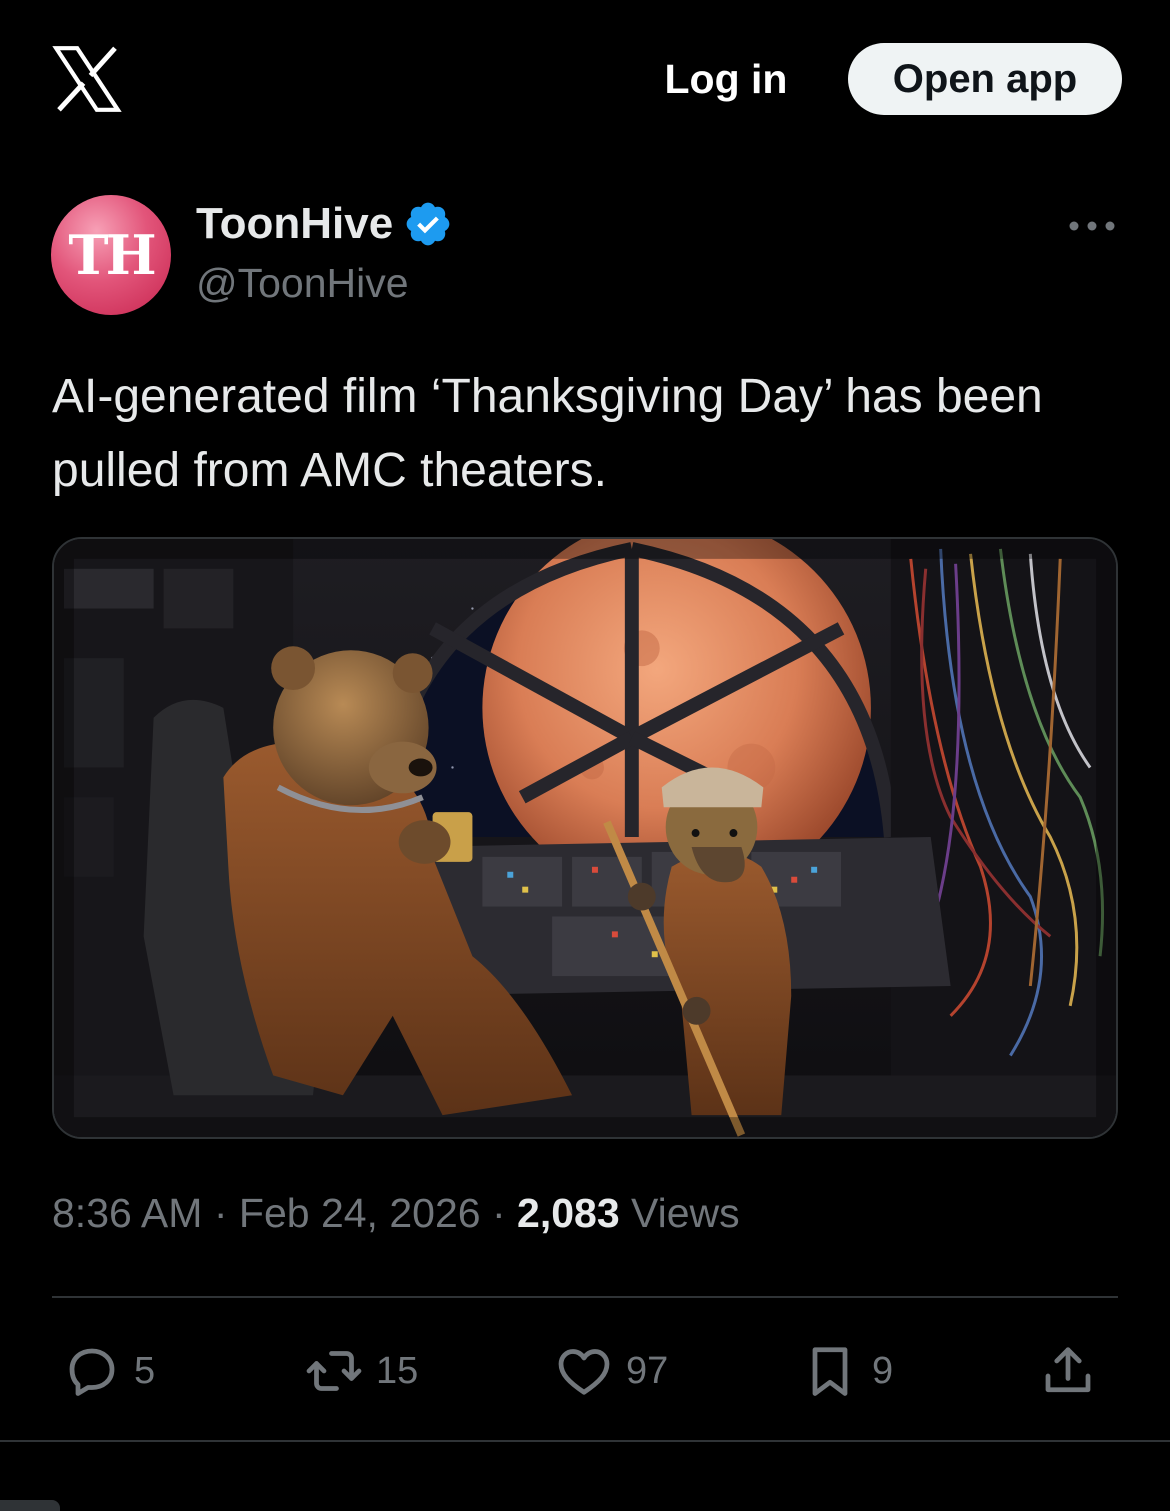 Image resolution: width=1170 pixels, height=1511 pixels. What do you see at coordinates (568, 1213) in the screenshot?
I see `views-count: 2,083` at bounding box center [568, 1213].